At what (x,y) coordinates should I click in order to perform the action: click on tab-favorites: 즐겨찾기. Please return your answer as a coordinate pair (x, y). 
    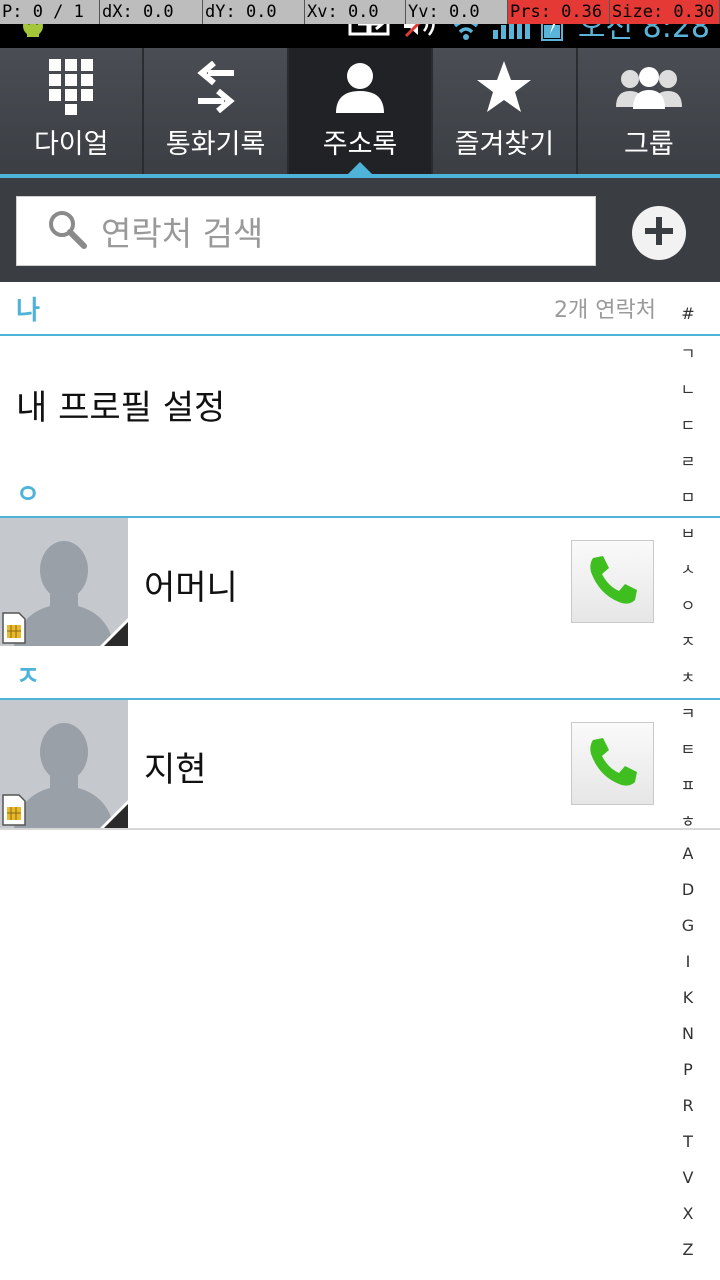
    Looking at the image, I should click on (505, 111).